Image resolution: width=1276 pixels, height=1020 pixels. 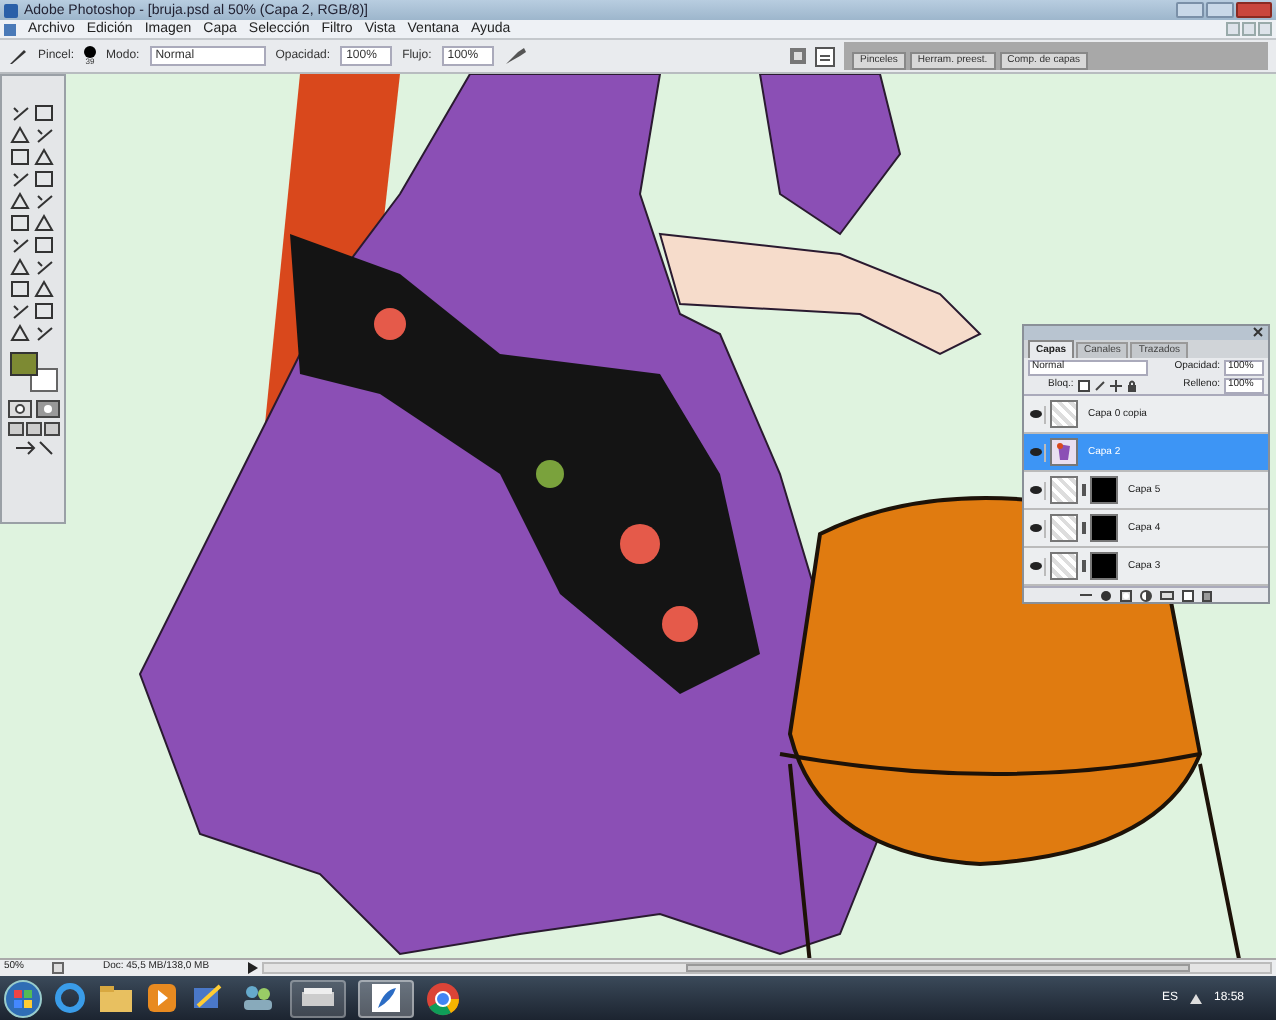 I want to click on adjustment-icon, so click(x=1146, y=595).